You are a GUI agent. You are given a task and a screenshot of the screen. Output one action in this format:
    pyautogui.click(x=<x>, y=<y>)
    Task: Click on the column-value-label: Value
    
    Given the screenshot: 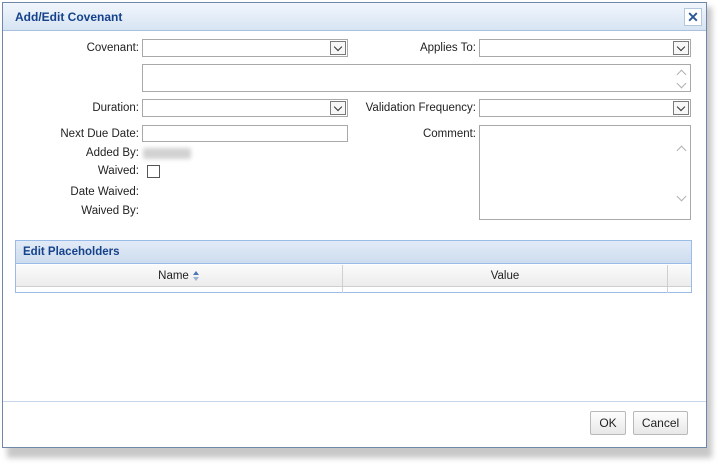 What is the action you would take?
    pyautogui.click(x=505, y=276)
    